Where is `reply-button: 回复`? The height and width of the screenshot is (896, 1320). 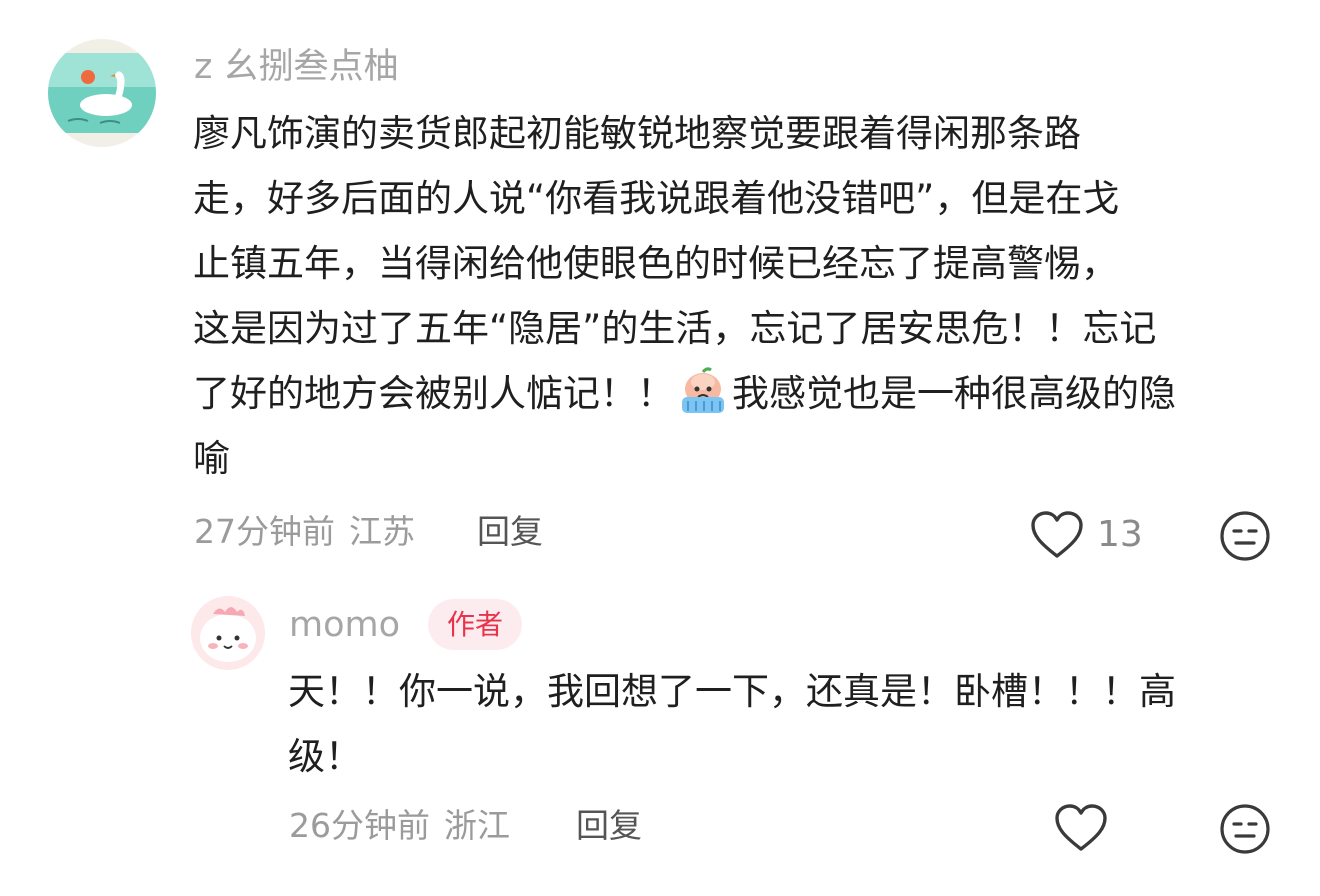
reply-button: 回复 is located at coordinates (510, 531).